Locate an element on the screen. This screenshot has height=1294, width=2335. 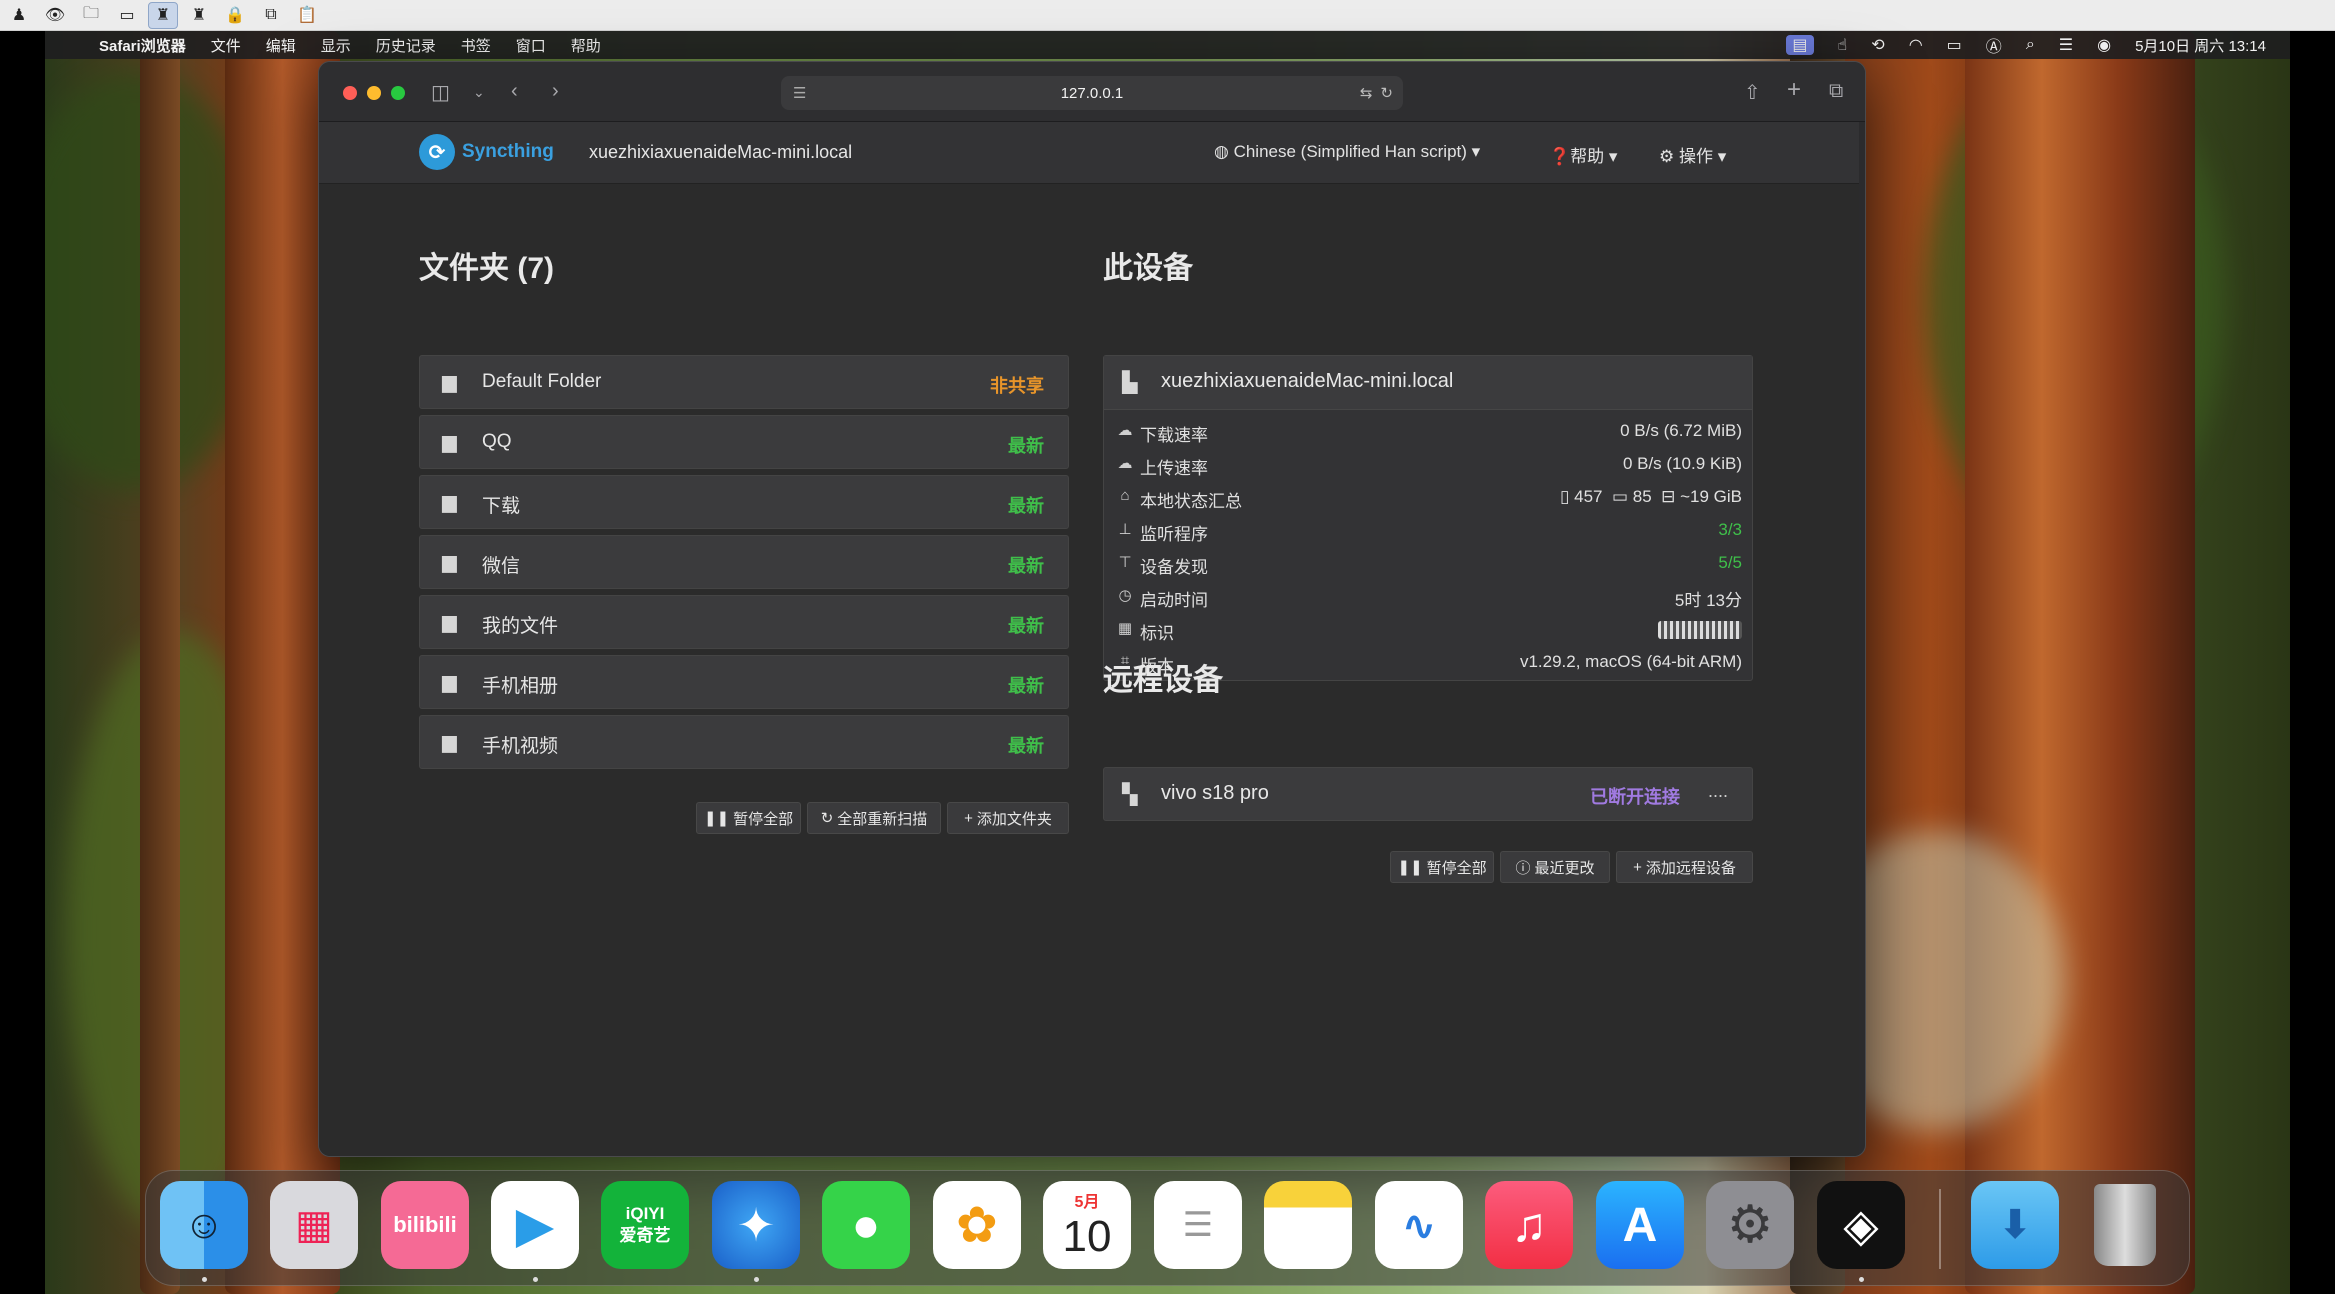
folder-row: ▆ 下载 最新 is located at coordinates (744, 502).